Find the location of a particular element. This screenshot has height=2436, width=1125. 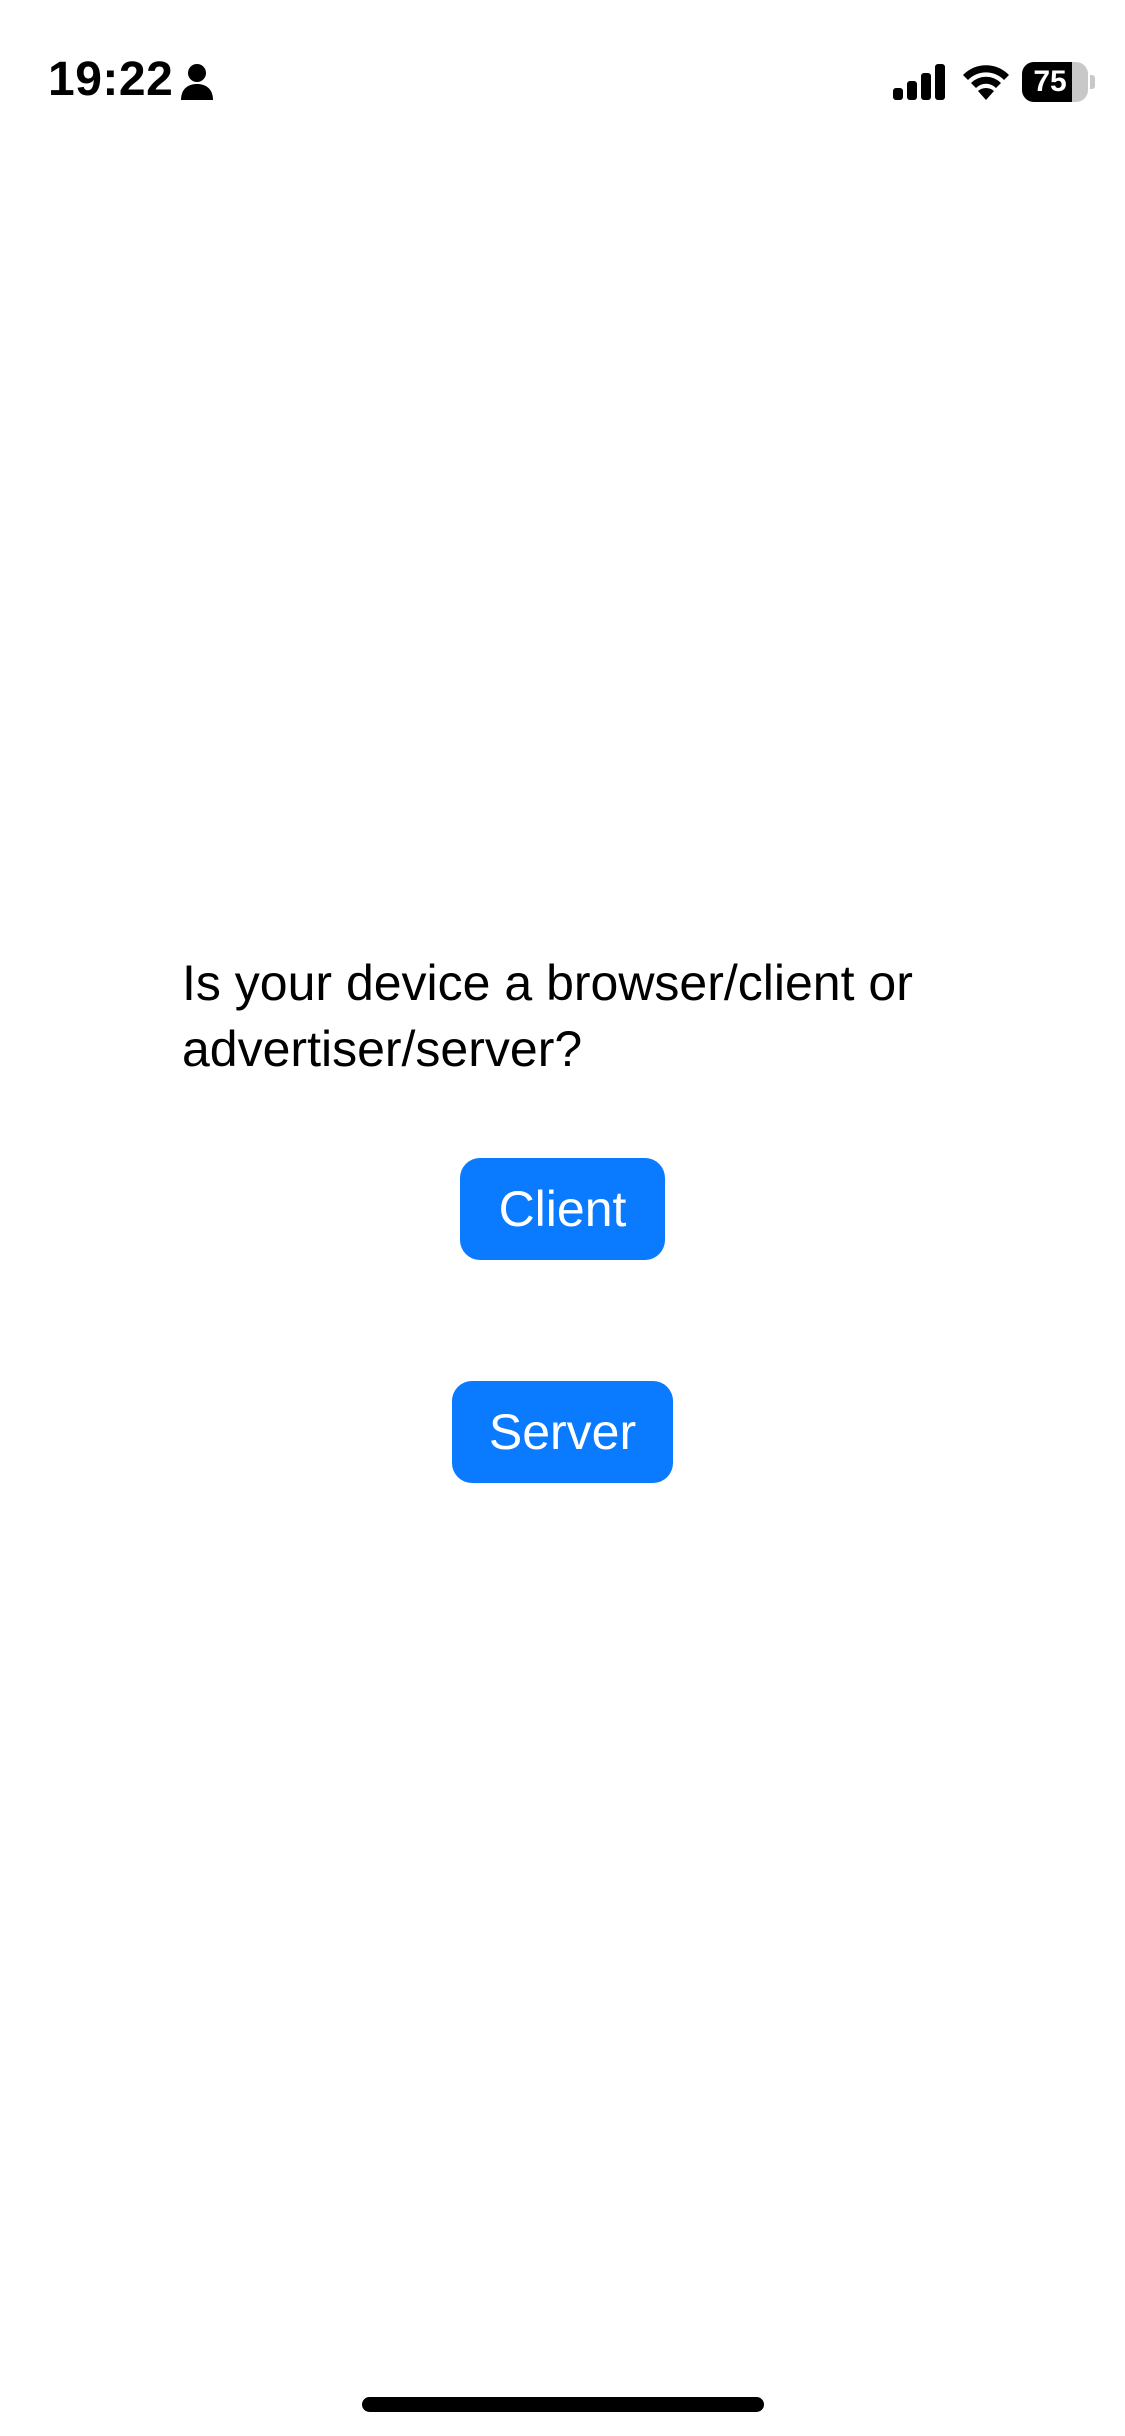

wifi-icon is located at coordinates (986, 82).